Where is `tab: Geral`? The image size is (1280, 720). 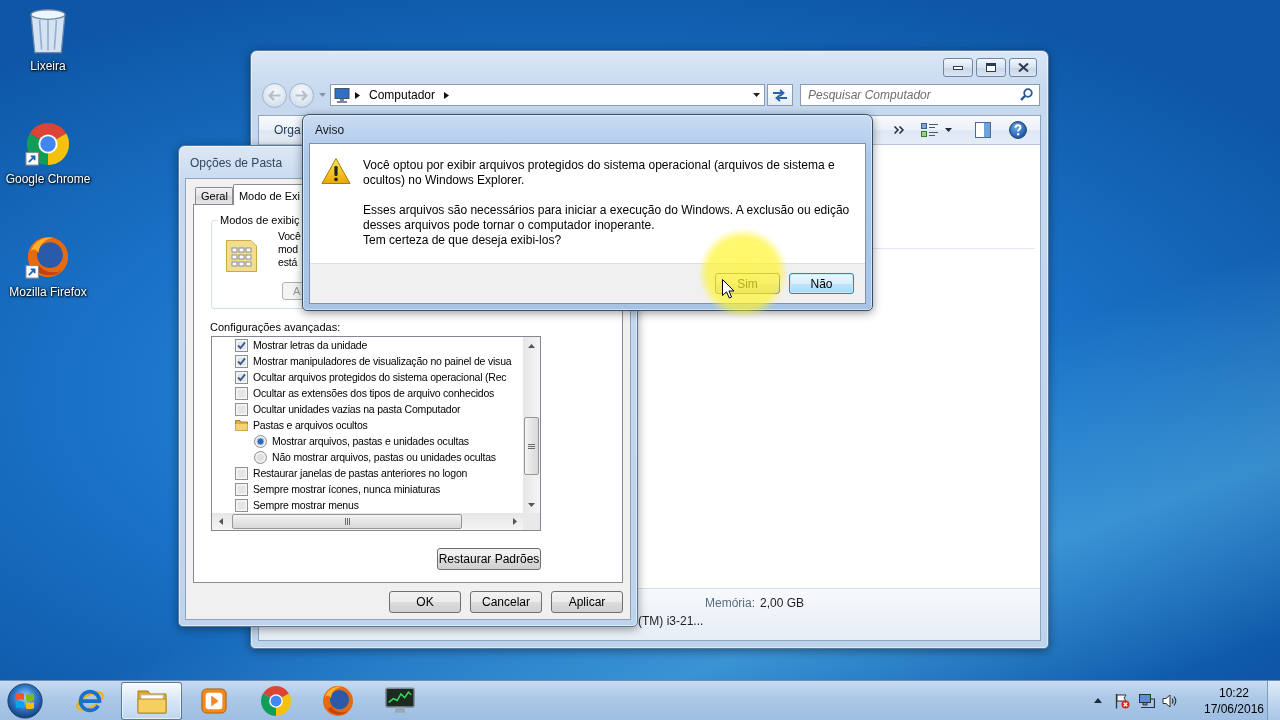 tab: Geral is located at coordinates (214, 195).